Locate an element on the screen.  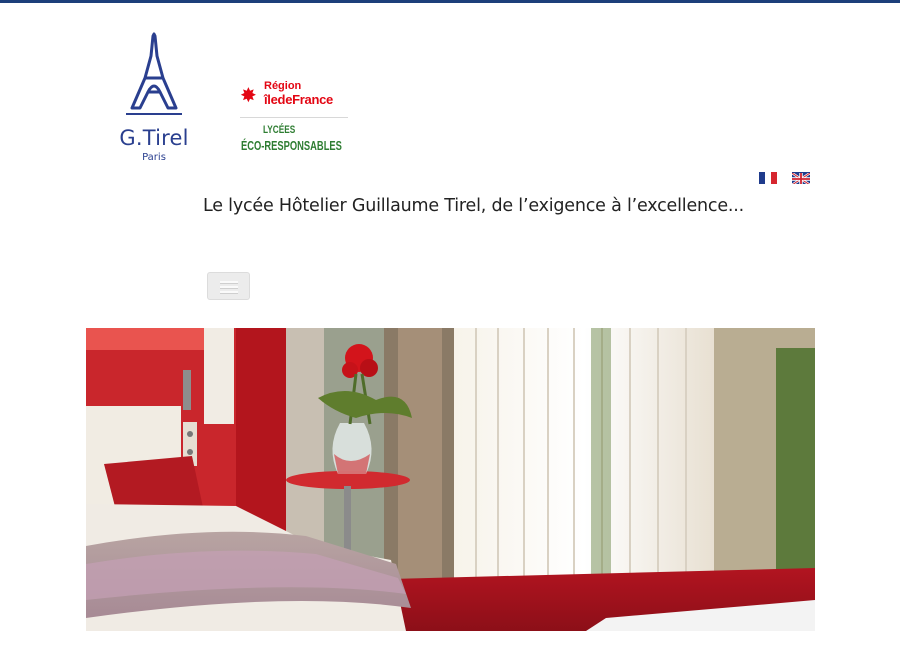
school-logo: G.Tirel Paris is located at coordinates (154, 100).